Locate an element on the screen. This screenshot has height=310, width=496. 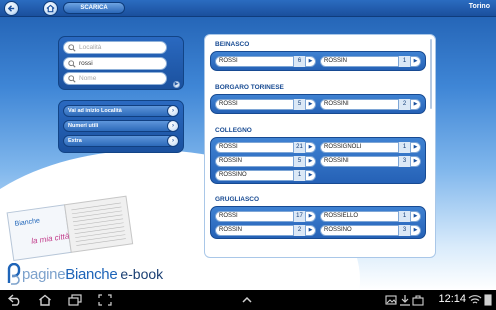
entry-count: 6 is located at coordinates (299, 61).